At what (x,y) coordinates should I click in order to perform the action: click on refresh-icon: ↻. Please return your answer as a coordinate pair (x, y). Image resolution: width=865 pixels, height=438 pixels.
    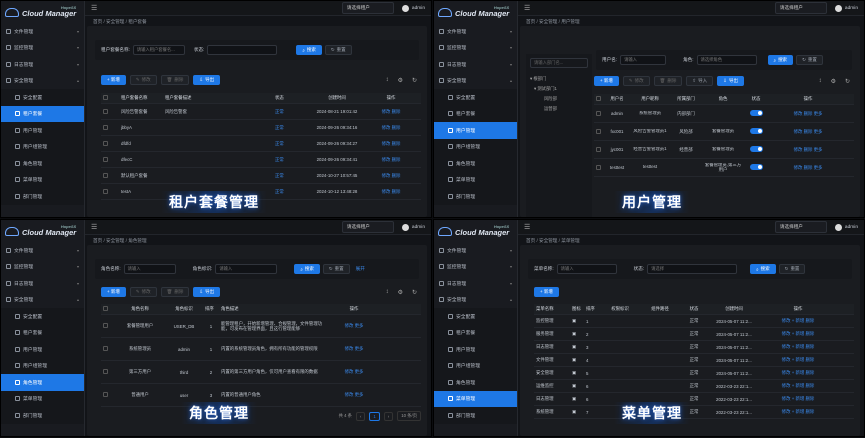
    Looking at the image, I should click on (414, 292).